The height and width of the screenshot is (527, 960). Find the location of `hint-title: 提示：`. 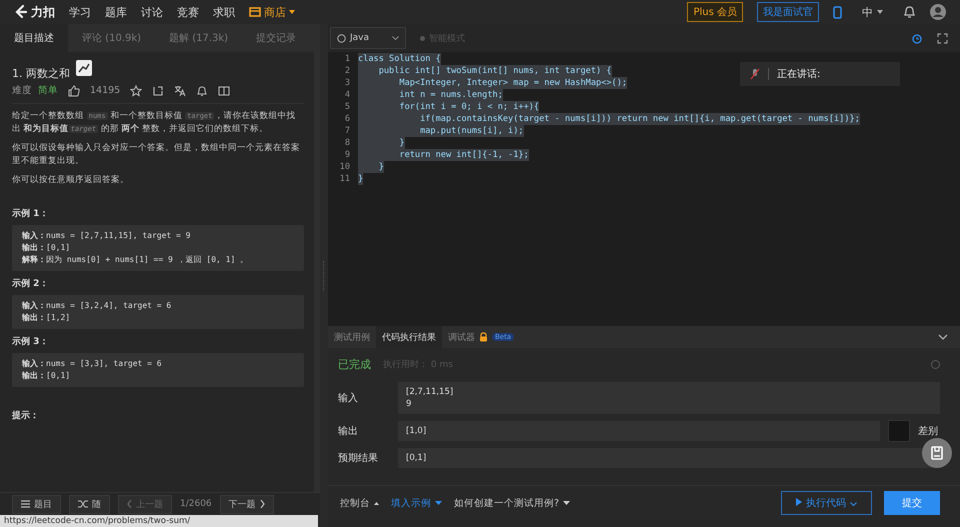

hint-title: 提示： is located at coordinates (26, 416).